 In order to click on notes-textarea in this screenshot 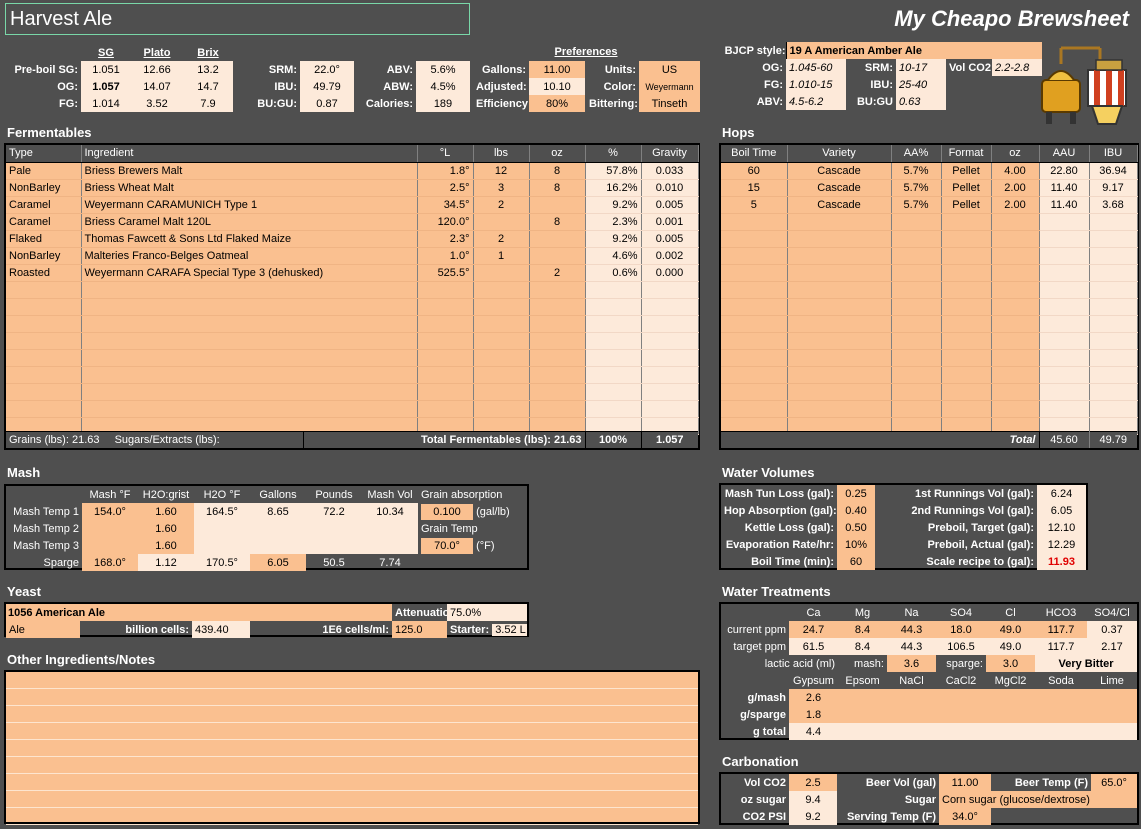, I will do `click(352, 747)`.